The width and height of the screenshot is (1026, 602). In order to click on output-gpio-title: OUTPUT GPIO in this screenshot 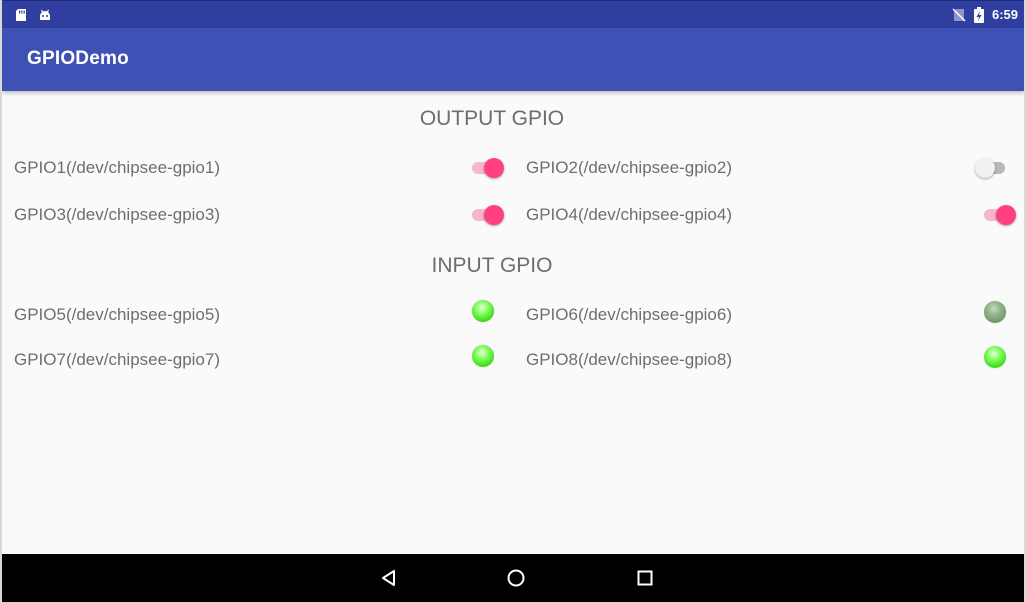, I will do `click(492, 118)`.